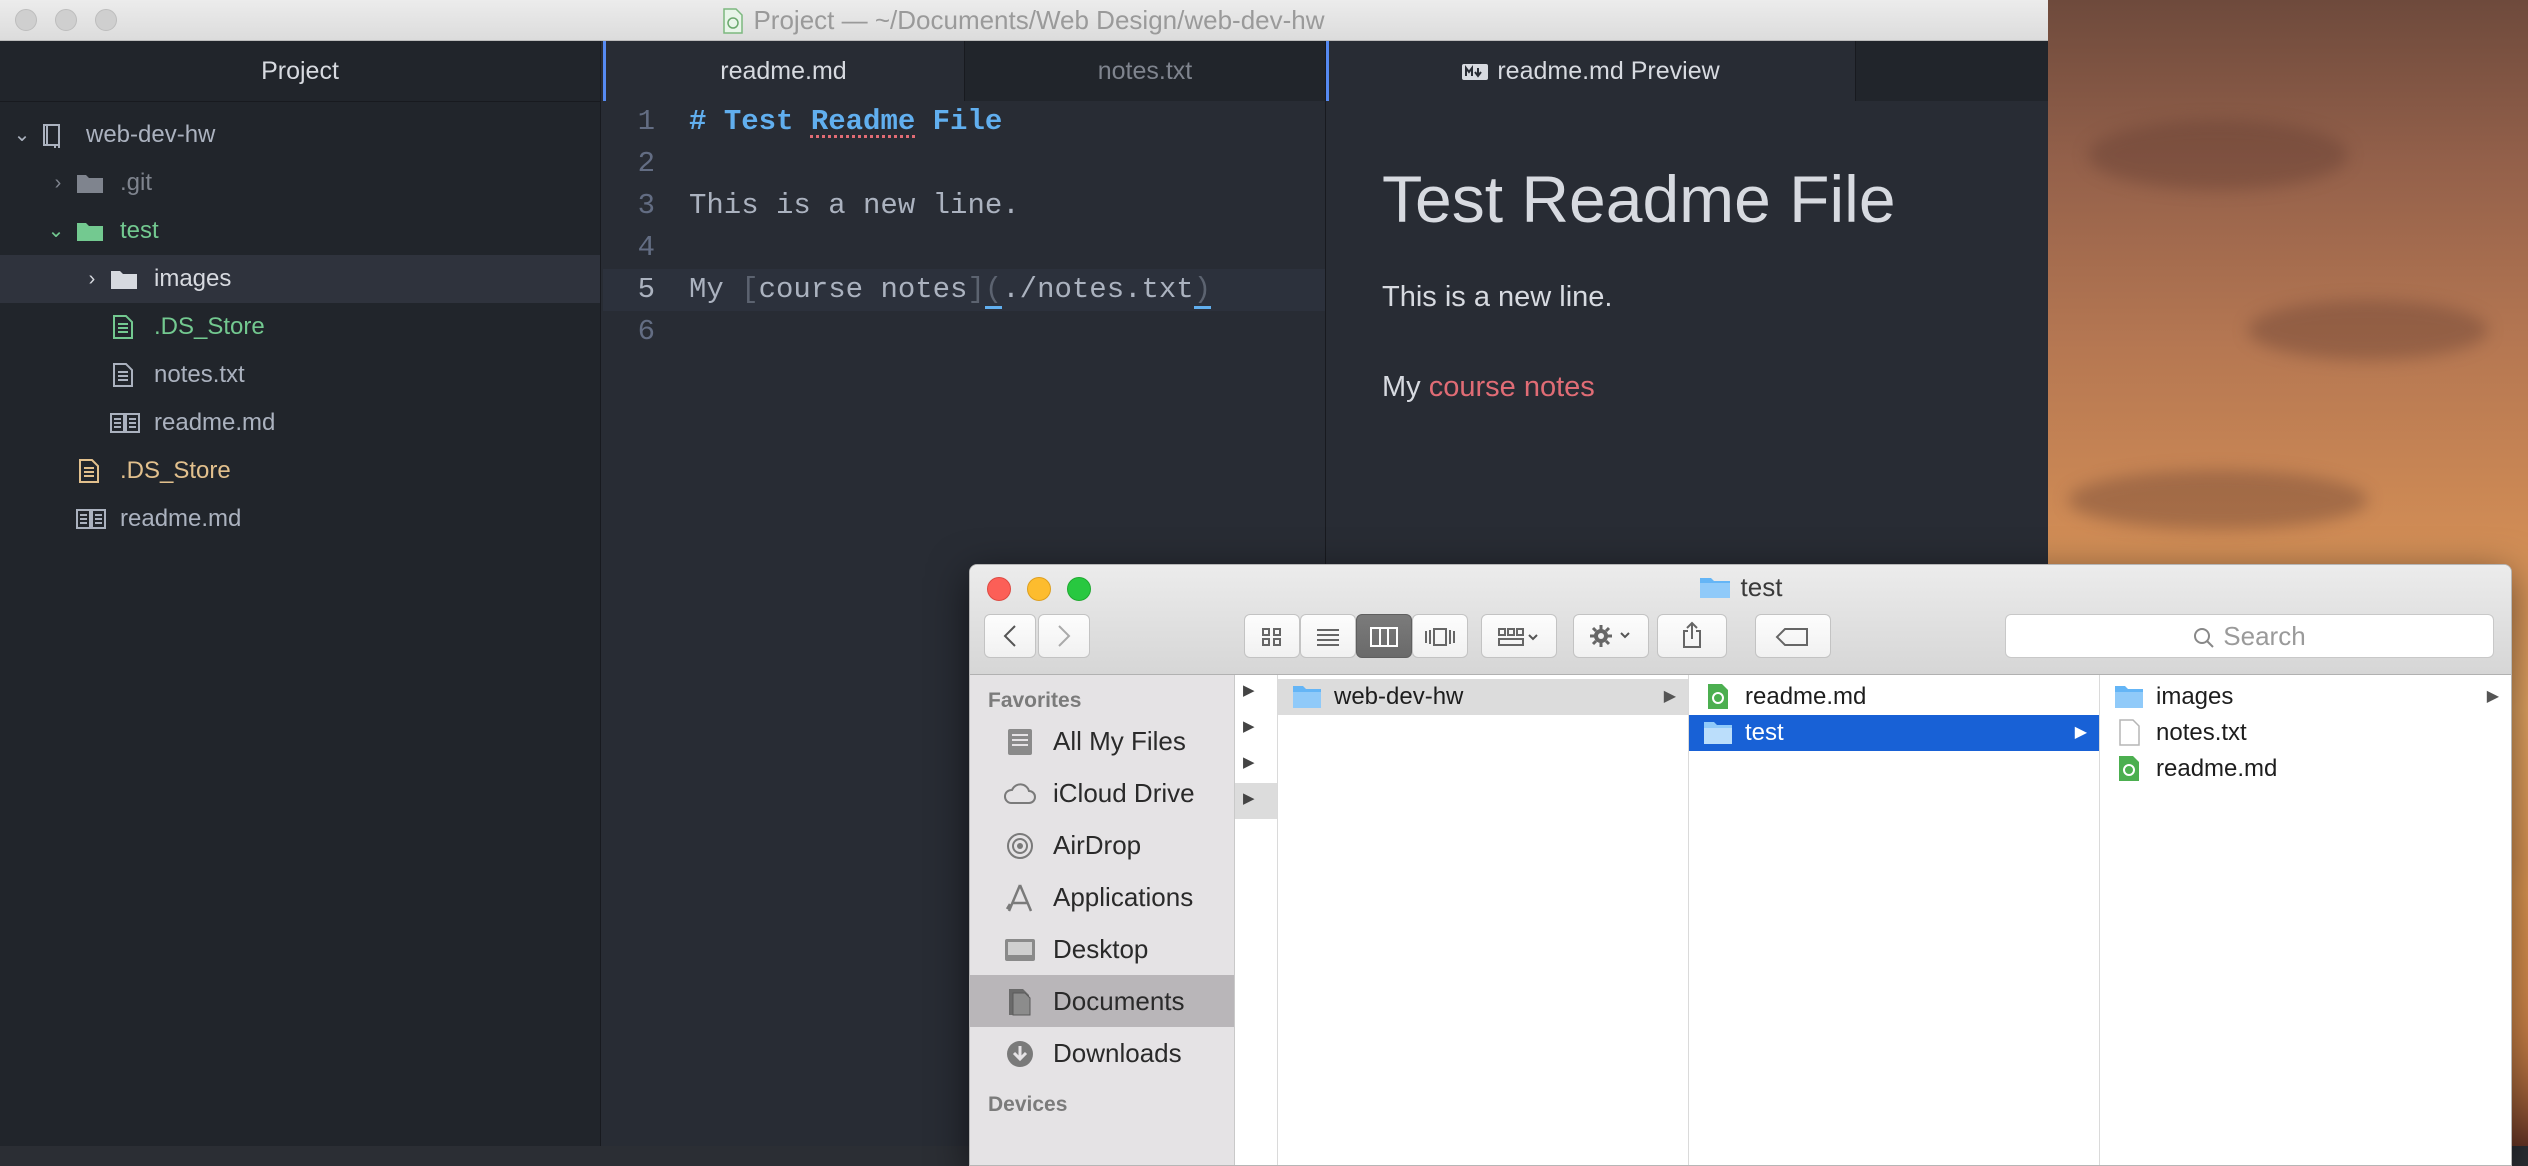 The width and height of the screenshot is (2528, 1166). I want to click on link-url: ./notes.txt, so click(1098, 289).